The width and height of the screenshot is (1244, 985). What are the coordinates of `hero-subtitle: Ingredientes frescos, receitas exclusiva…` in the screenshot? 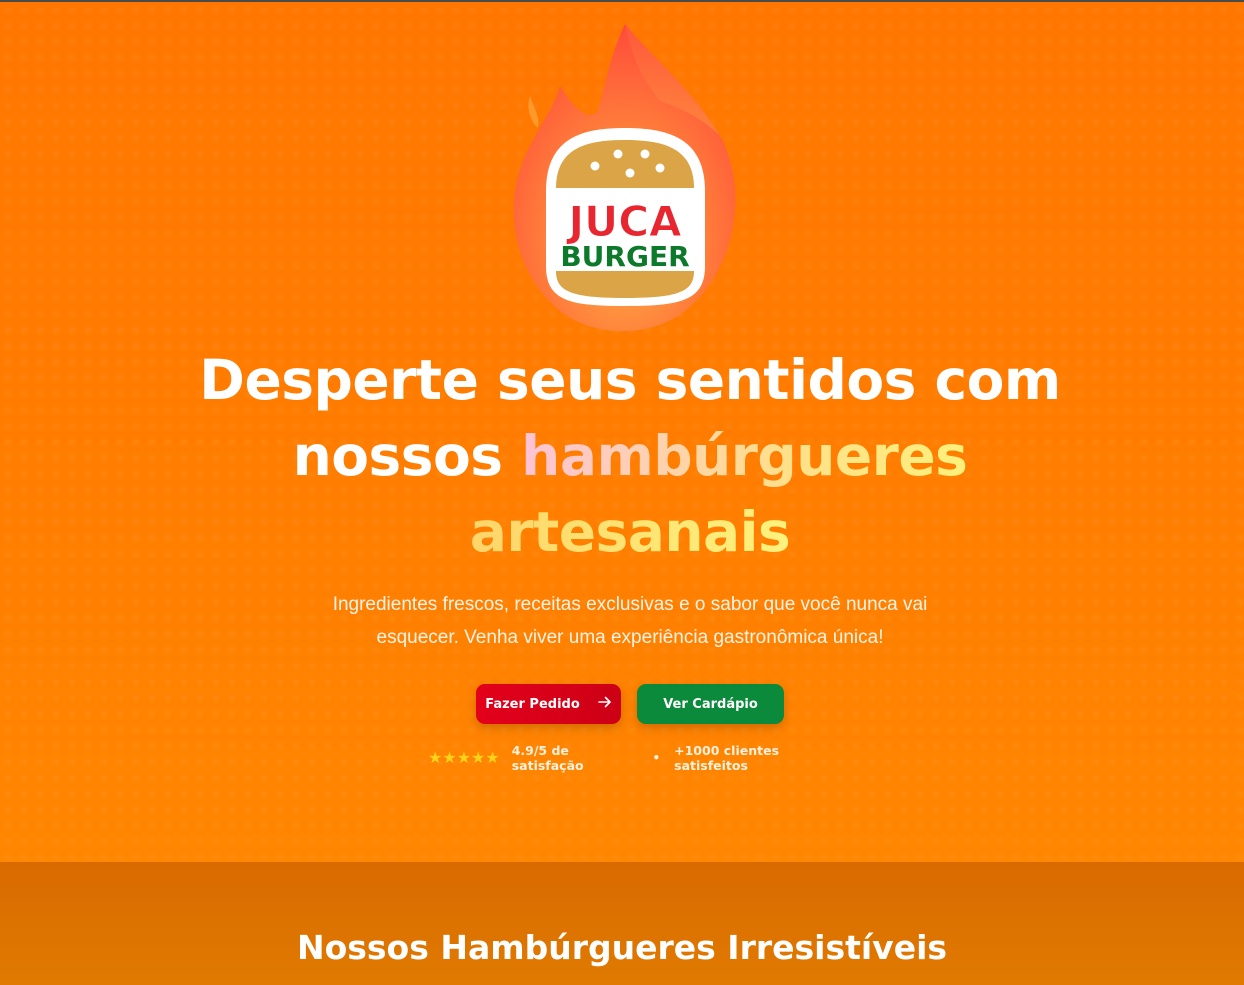 It's located at (630, 621).